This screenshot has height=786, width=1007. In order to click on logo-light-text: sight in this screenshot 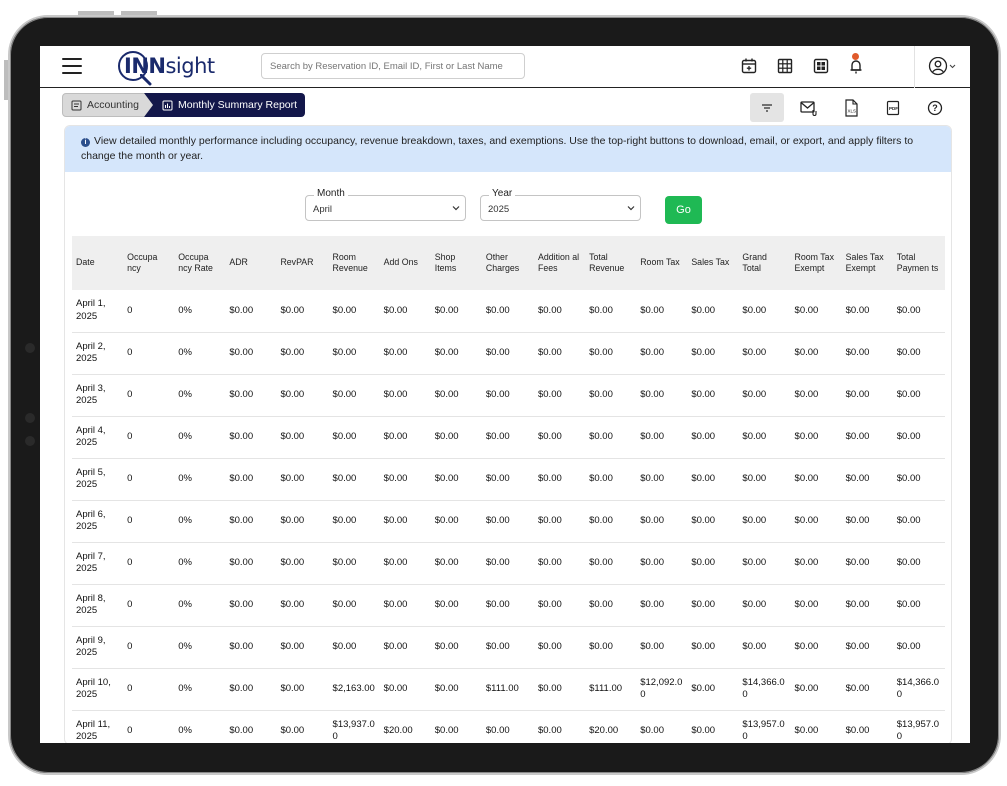, I will do `click(190, 66)`.